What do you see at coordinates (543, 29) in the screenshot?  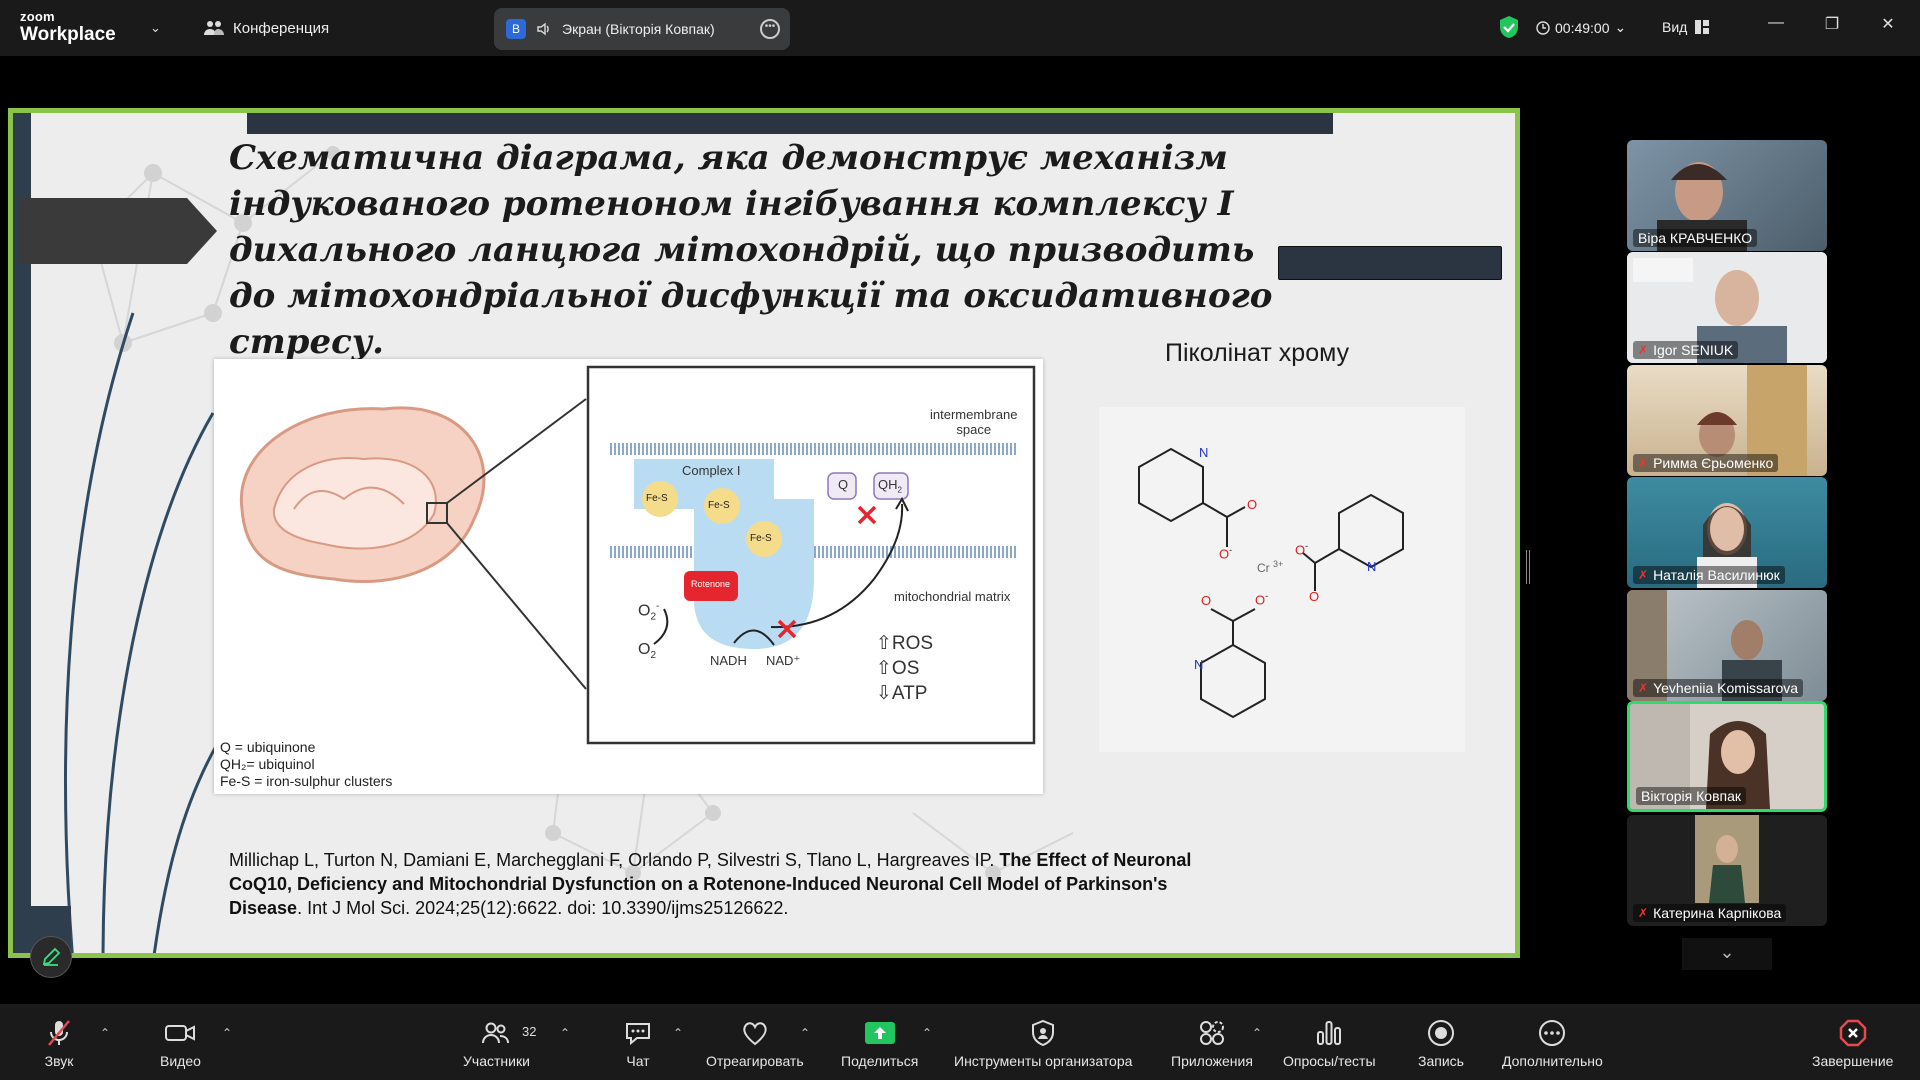 I see `speaker-icon` at bounding box center [543, 29].